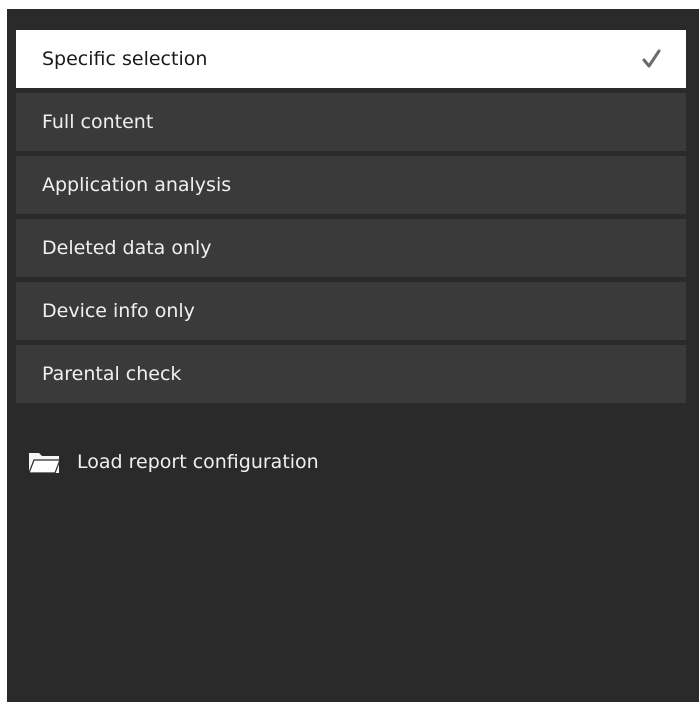 This screenshot has width=699, height=702. Describe the element at coordinates (98, 122) in the screenshot. I see `option-label: Full content` at that location.